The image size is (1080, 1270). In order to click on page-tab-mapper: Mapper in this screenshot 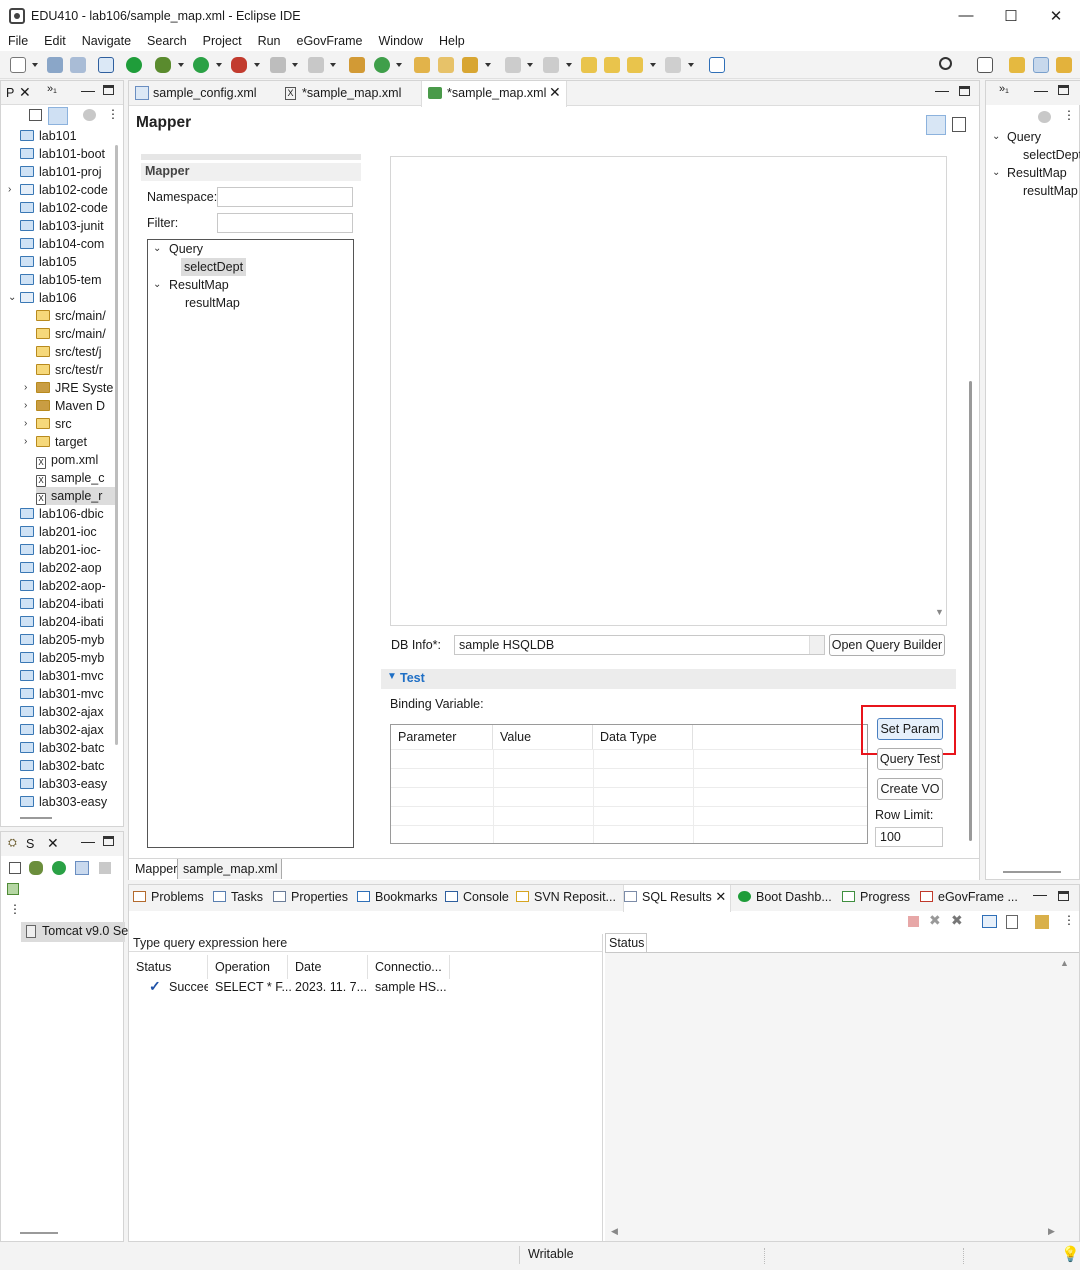, I will do `click(156, 869)`.